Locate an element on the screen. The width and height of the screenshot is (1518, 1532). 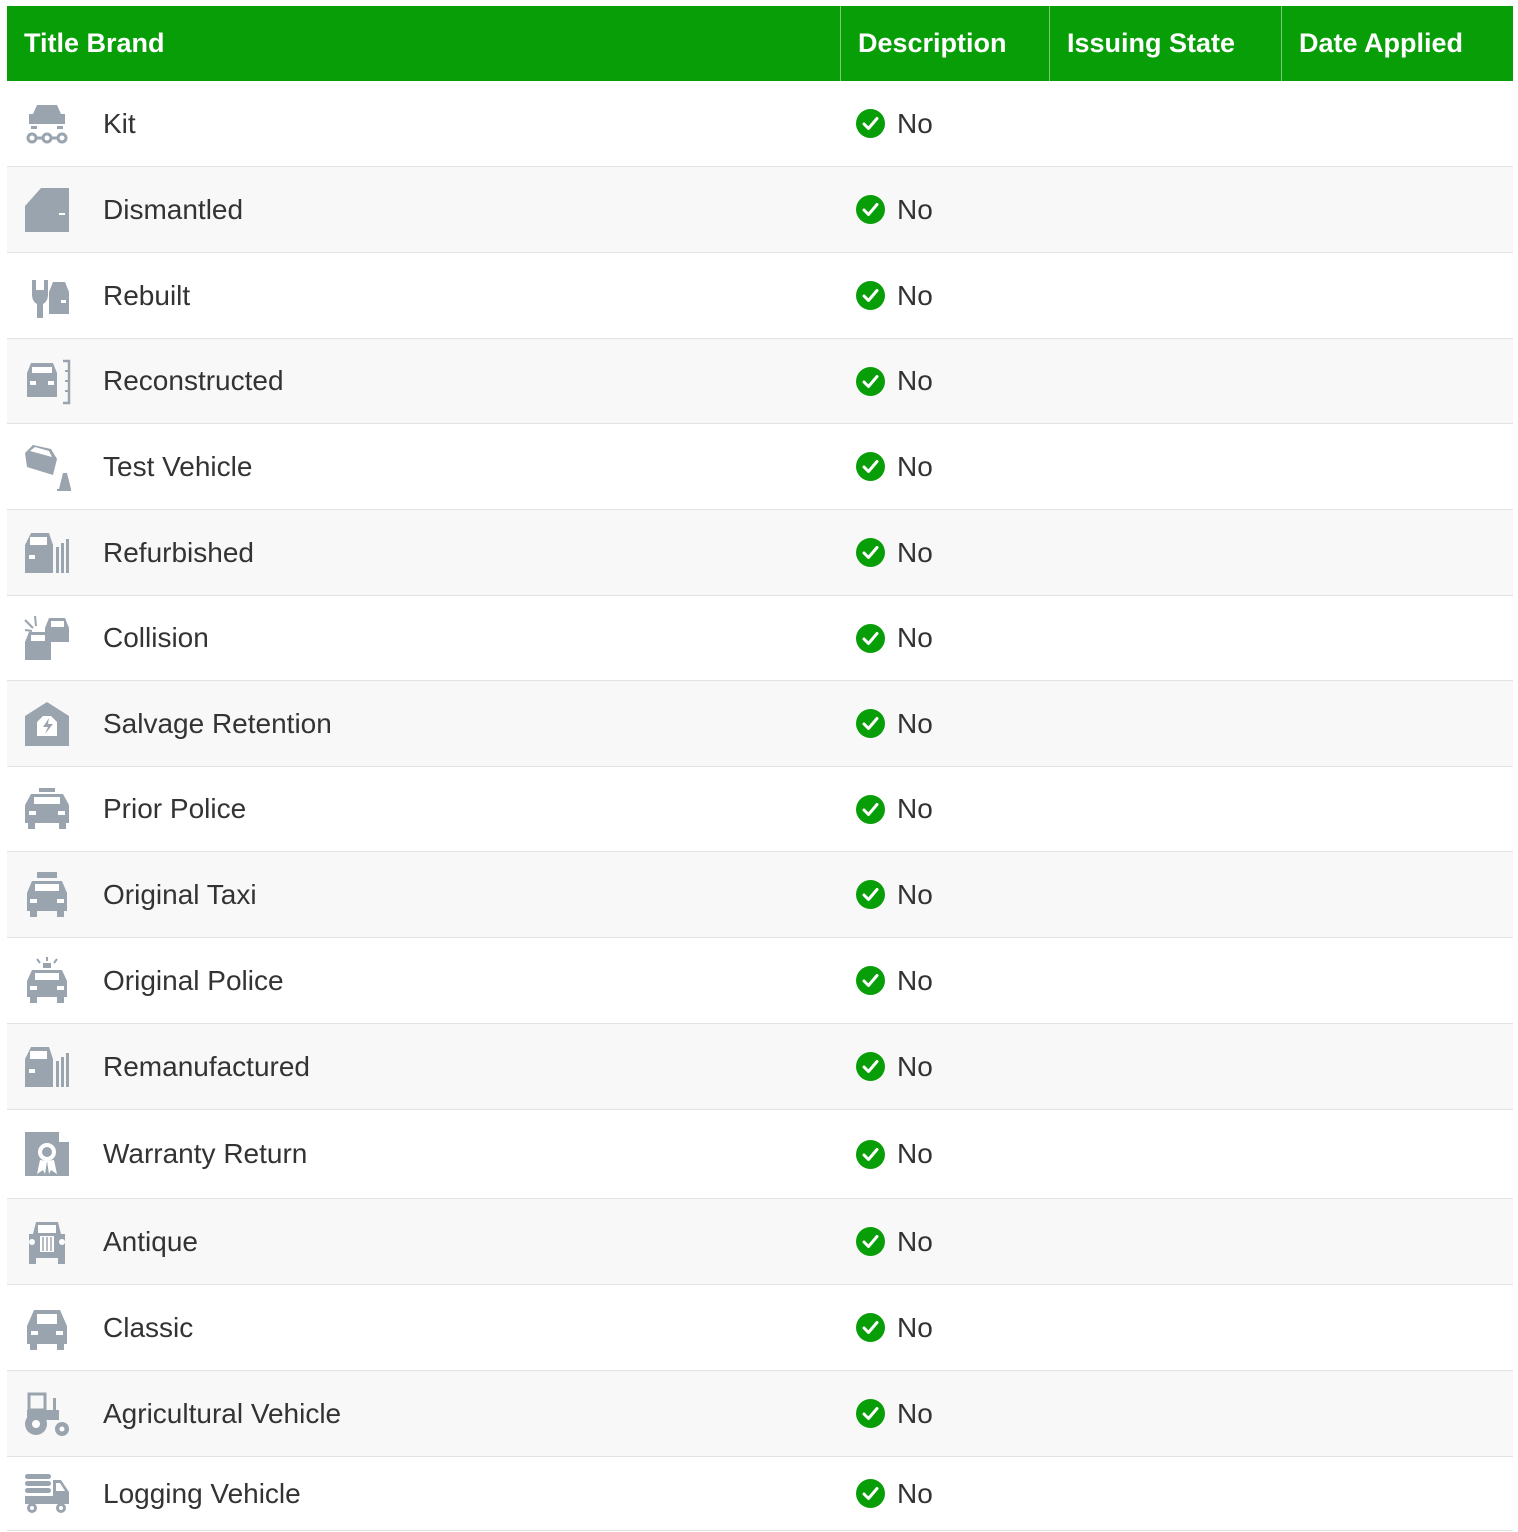
classic-car-icon is located at coordinates (47, 1328).